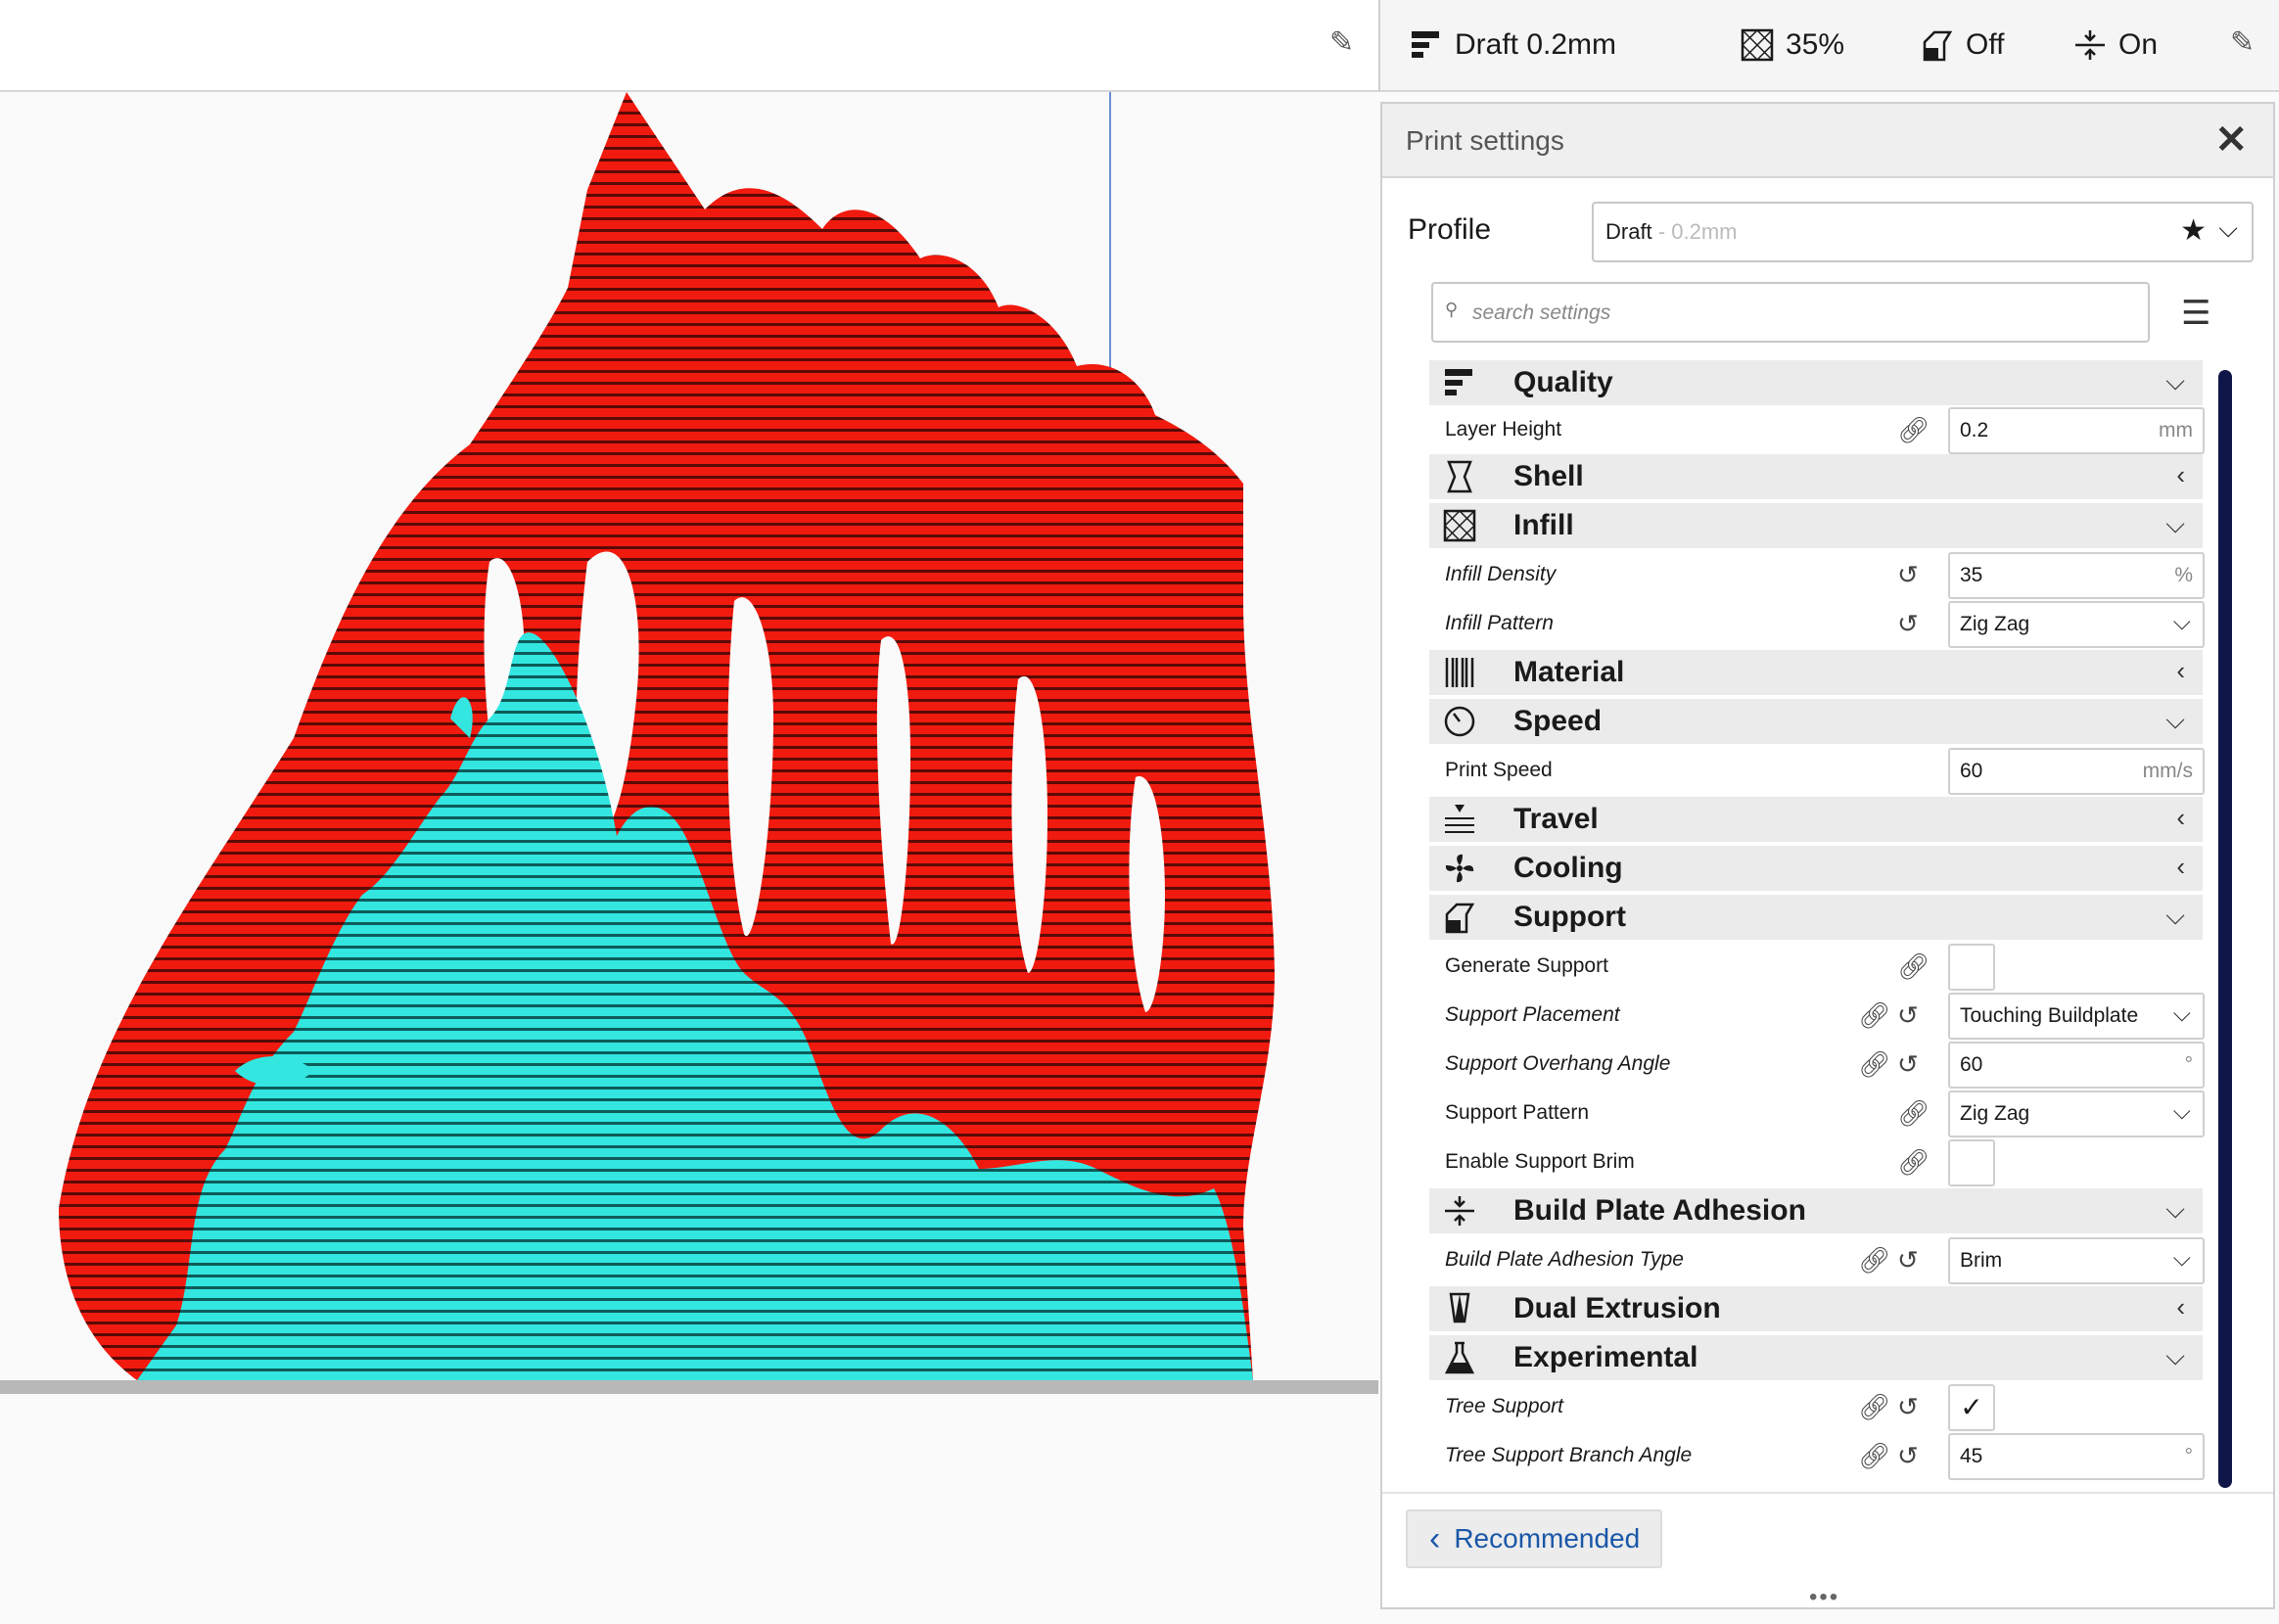  Describe the element at coordinates (1816, 721) in the screenshot. I see `category-speed: Speed ⌵` at that location.